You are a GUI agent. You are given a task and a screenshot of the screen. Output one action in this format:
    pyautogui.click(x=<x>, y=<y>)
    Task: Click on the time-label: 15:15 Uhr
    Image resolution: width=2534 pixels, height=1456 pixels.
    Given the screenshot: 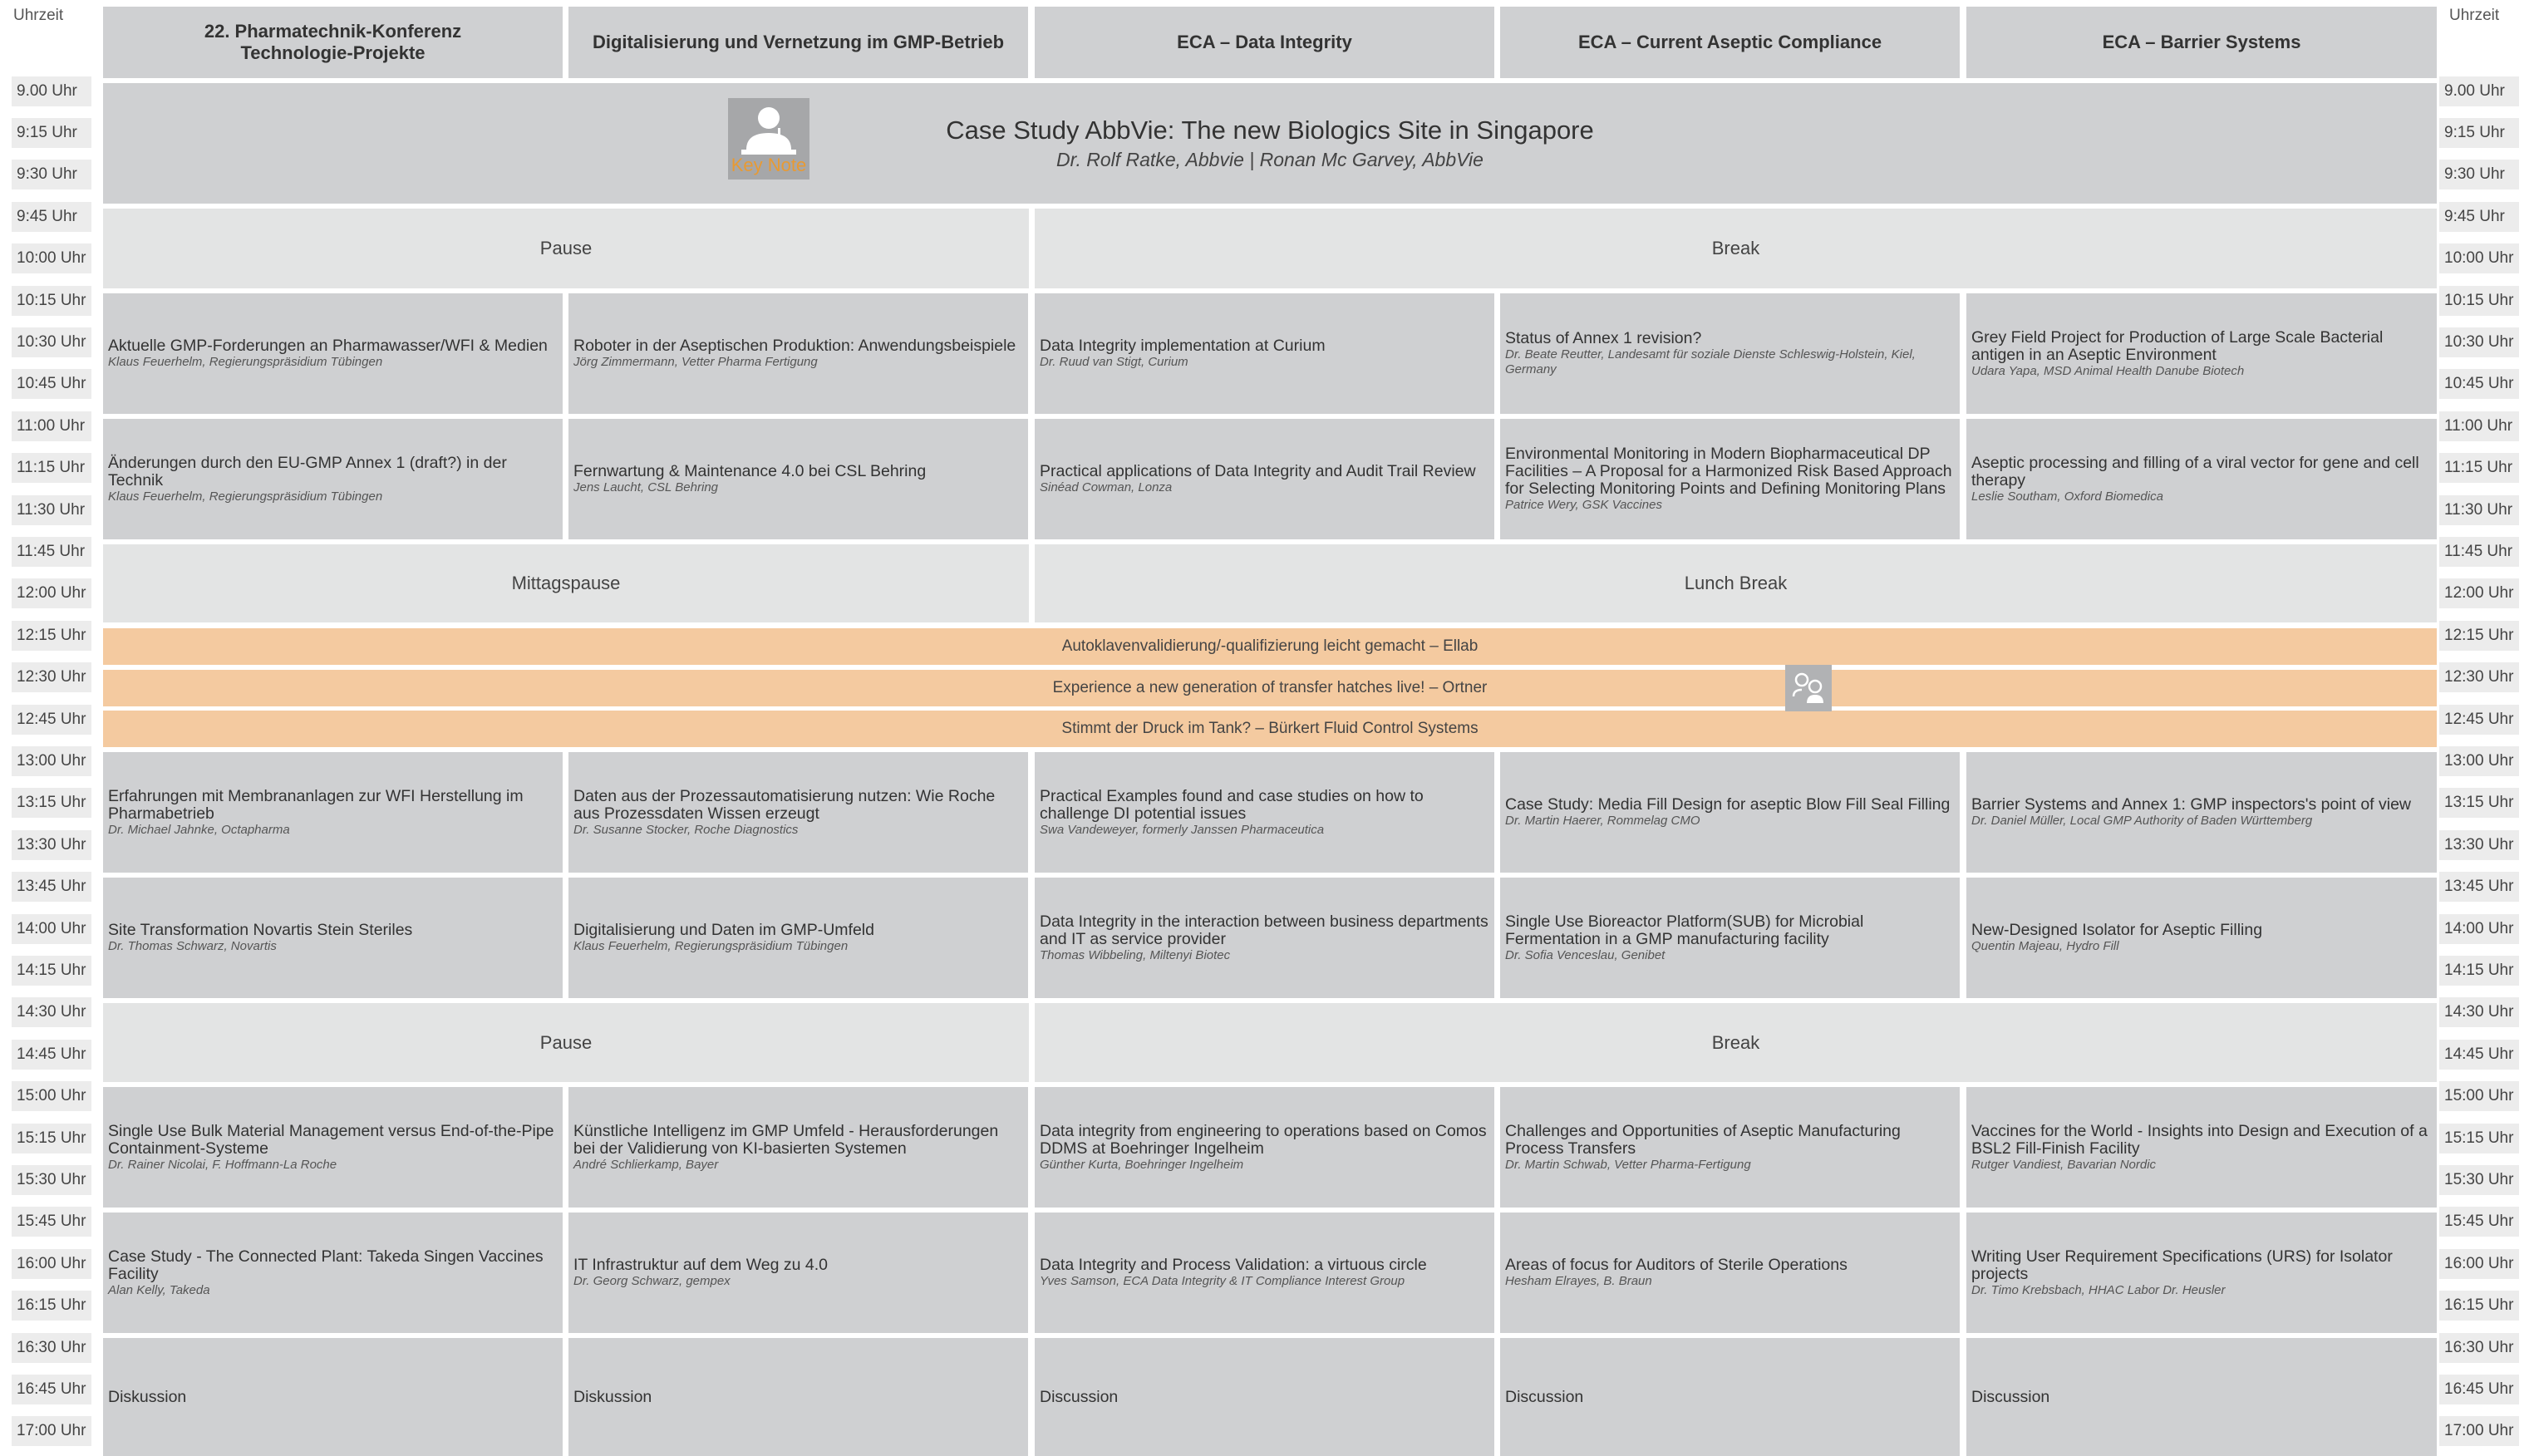 What is the action you would take?
    pyautogui.click(x=2479, y=1138)
    